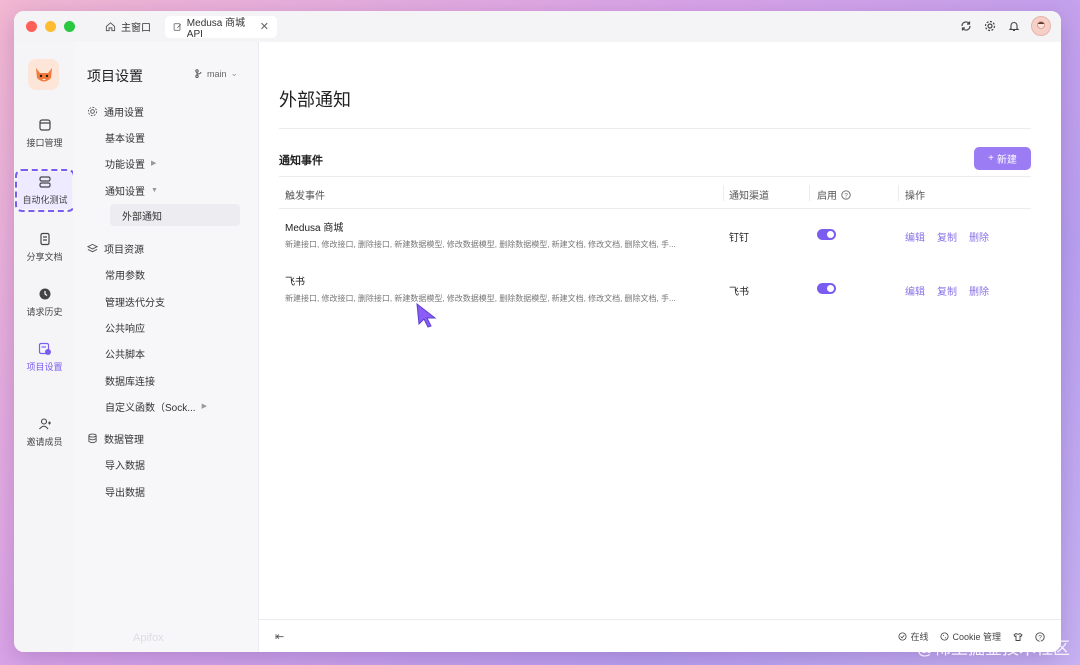 This screenshot has width=1080, height=665. I want to click on new-notification-button: + 新建, so click(1002, 158).